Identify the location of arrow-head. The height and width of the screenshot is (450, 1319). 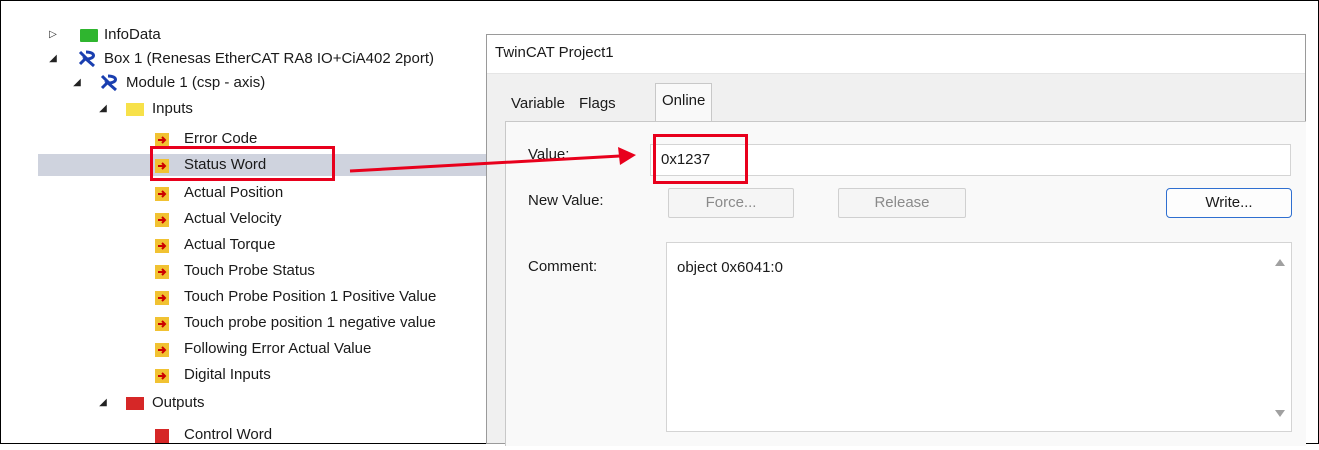
(627, 156).